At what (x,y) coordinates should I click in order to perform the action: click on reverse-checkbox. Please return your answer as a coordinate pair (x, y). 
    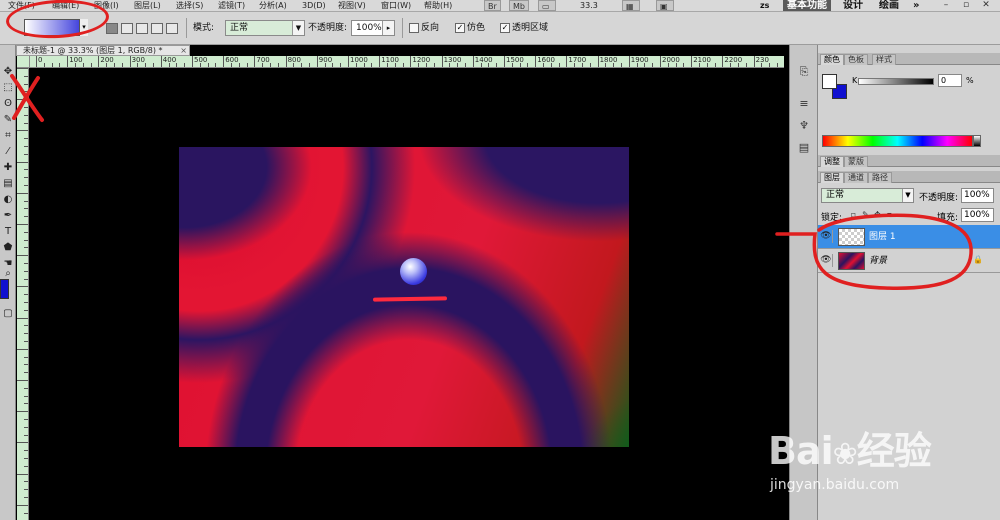
    Looking at the image, I should click on (414, 28).